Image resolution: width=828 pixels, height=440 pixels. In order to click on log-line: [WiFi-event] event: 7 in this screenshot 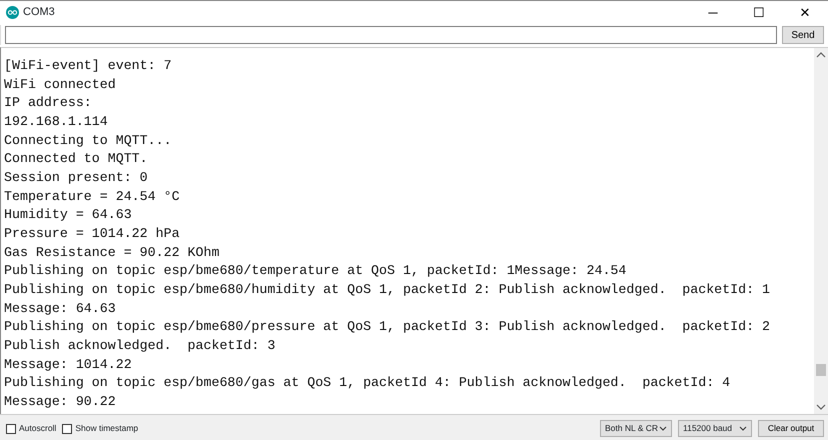, I will do `click(88, 66)`.